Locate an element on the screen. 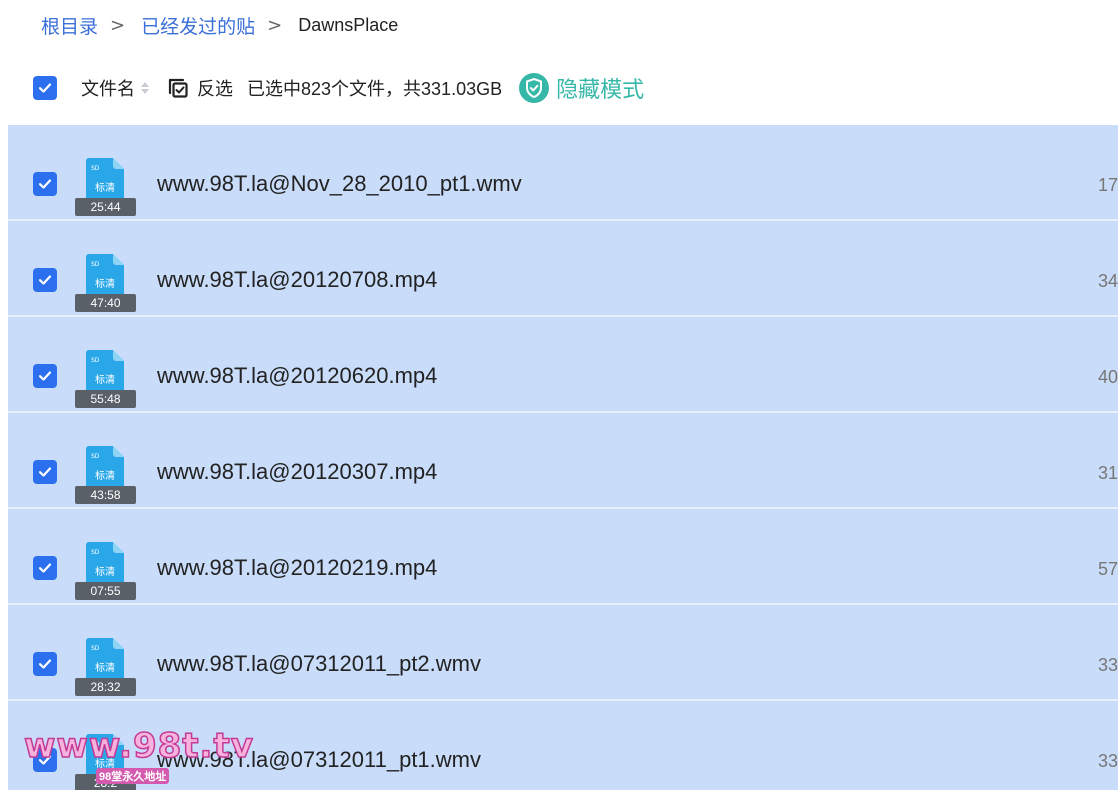 This screenshot has width=1118, height=790. select-all-checkbox is located at coordinates (45, 88).